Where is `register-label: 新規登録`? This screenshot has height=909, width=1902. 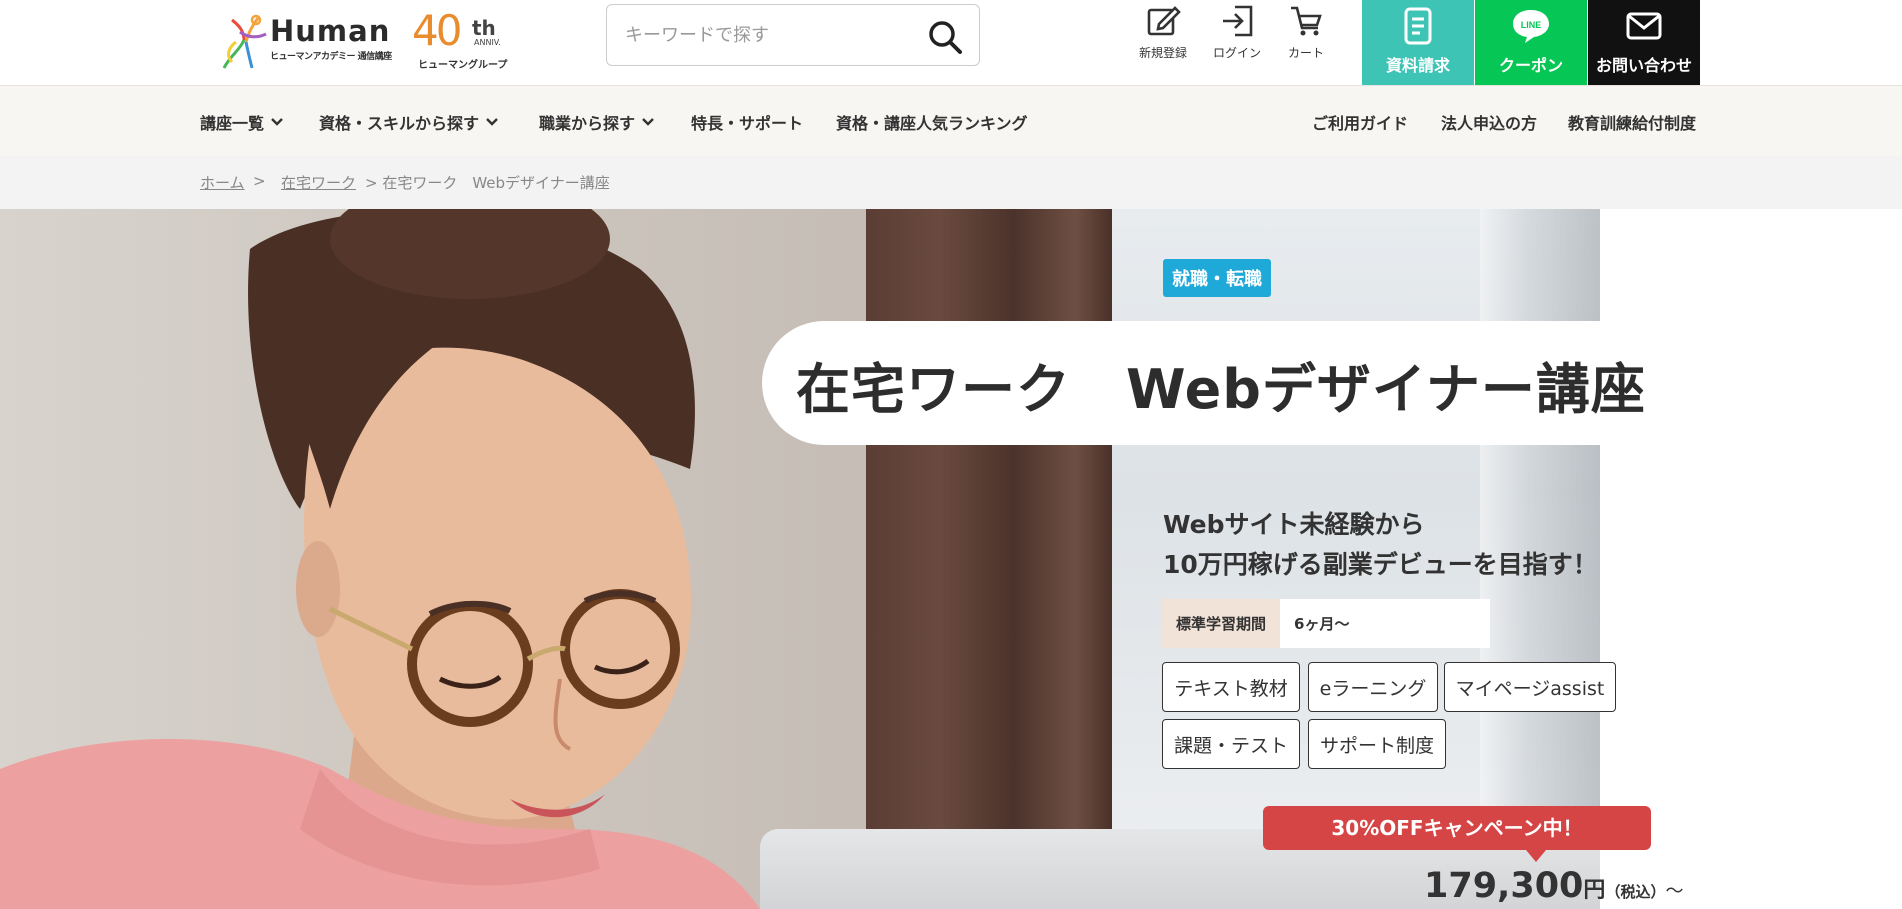
register-label: 新規登録 is located at coordinates (1162, 53).